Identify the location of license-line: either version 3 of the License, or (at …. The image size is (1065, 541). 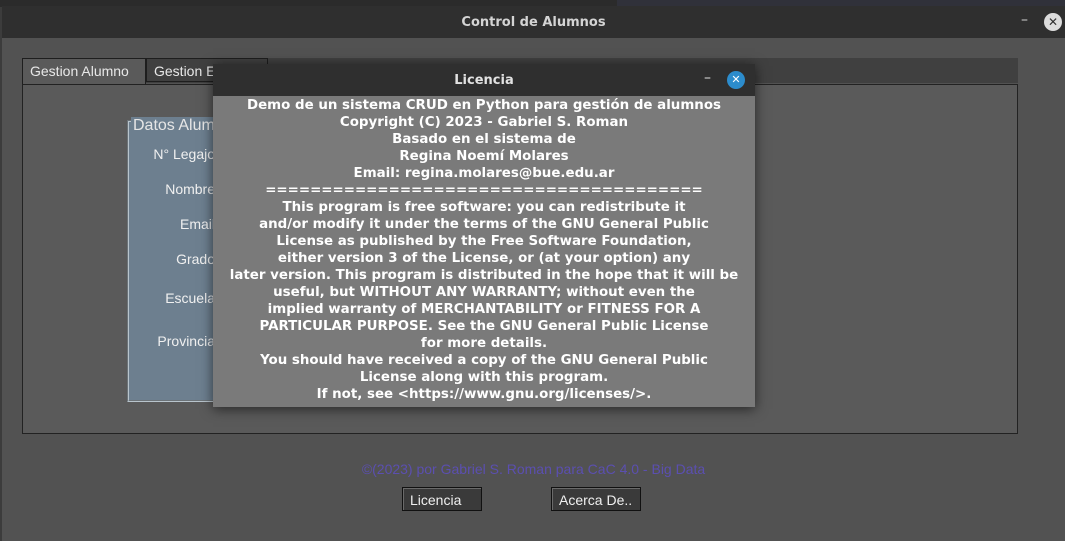
(484, 258).